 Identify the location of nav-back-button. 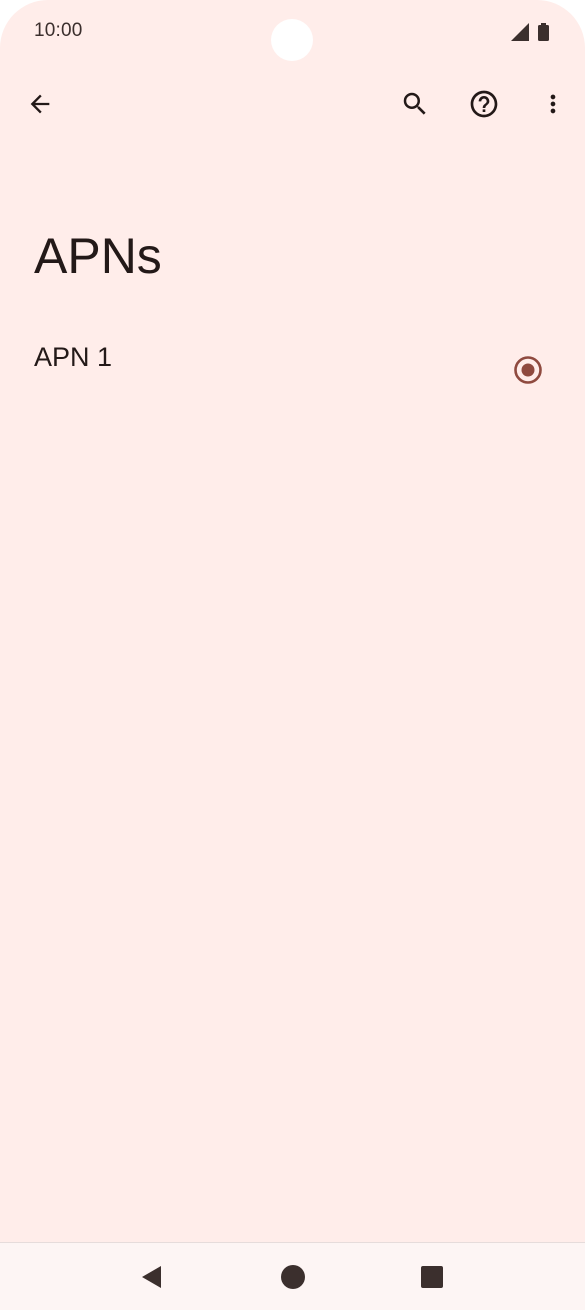
(152, 1277).